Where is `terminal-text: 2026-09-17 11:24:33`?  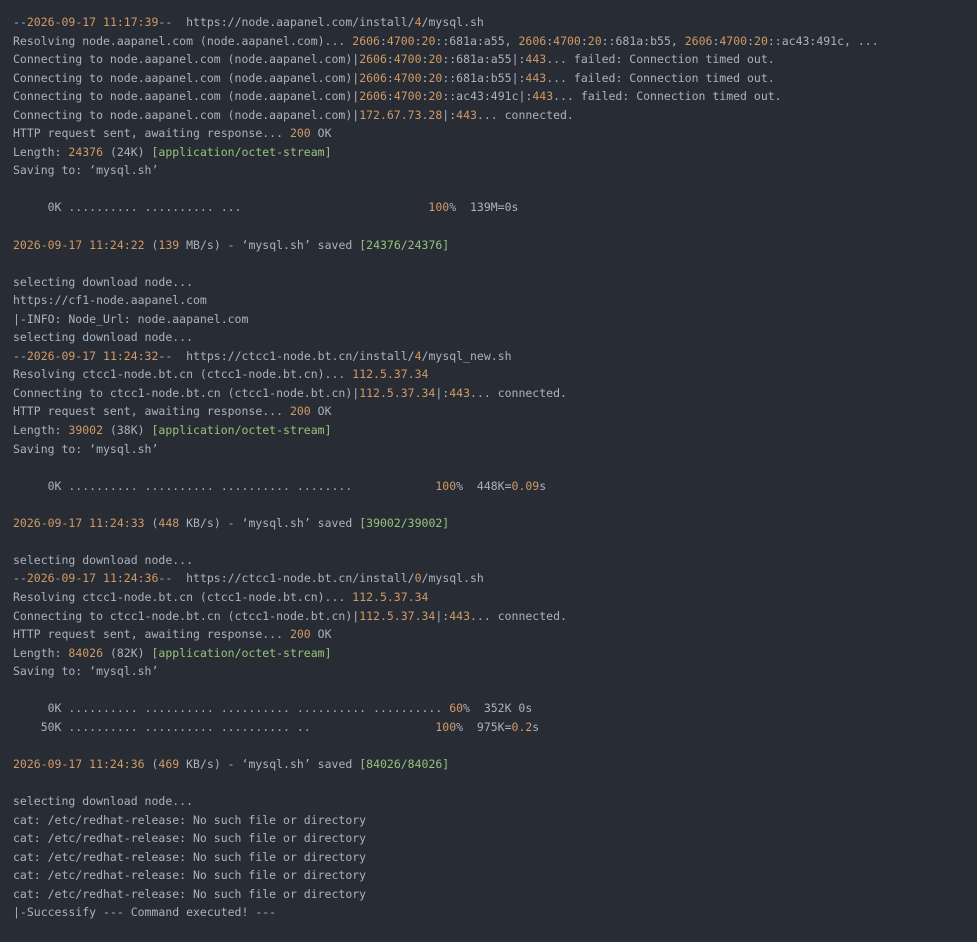
terminal-text: 2026-09-17 11:24:33 is located at coordinates (79, 522).